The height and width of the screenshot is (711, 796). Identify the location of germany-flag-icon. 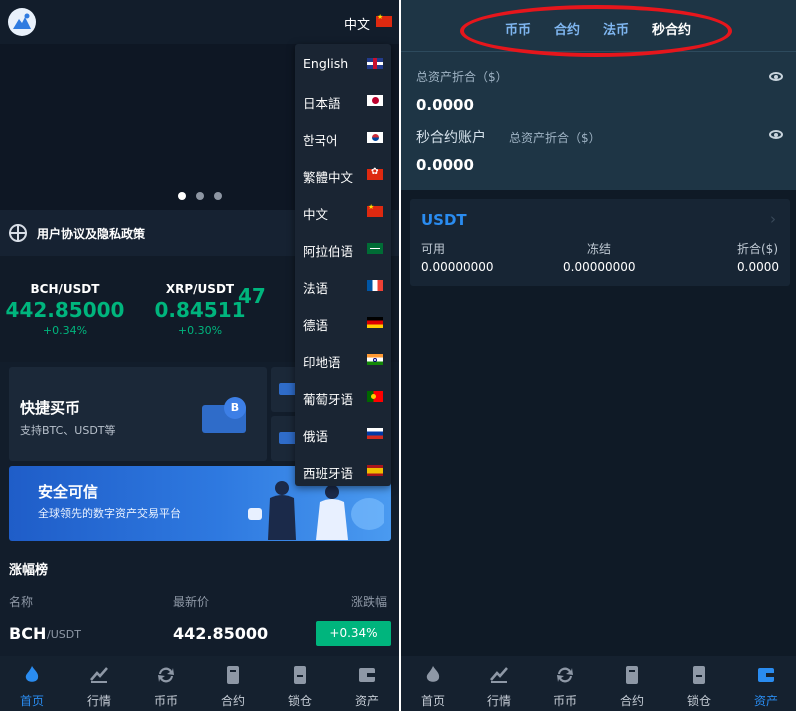
(375, 322).